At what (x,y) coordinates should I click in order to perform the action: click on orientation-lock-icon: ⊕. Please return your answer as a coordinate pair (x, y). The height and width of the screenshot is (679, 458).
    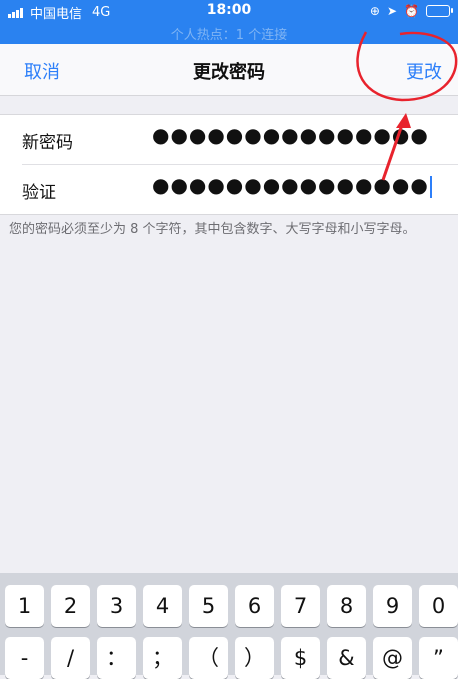
    Looking at the image, I should click on (374, 11).